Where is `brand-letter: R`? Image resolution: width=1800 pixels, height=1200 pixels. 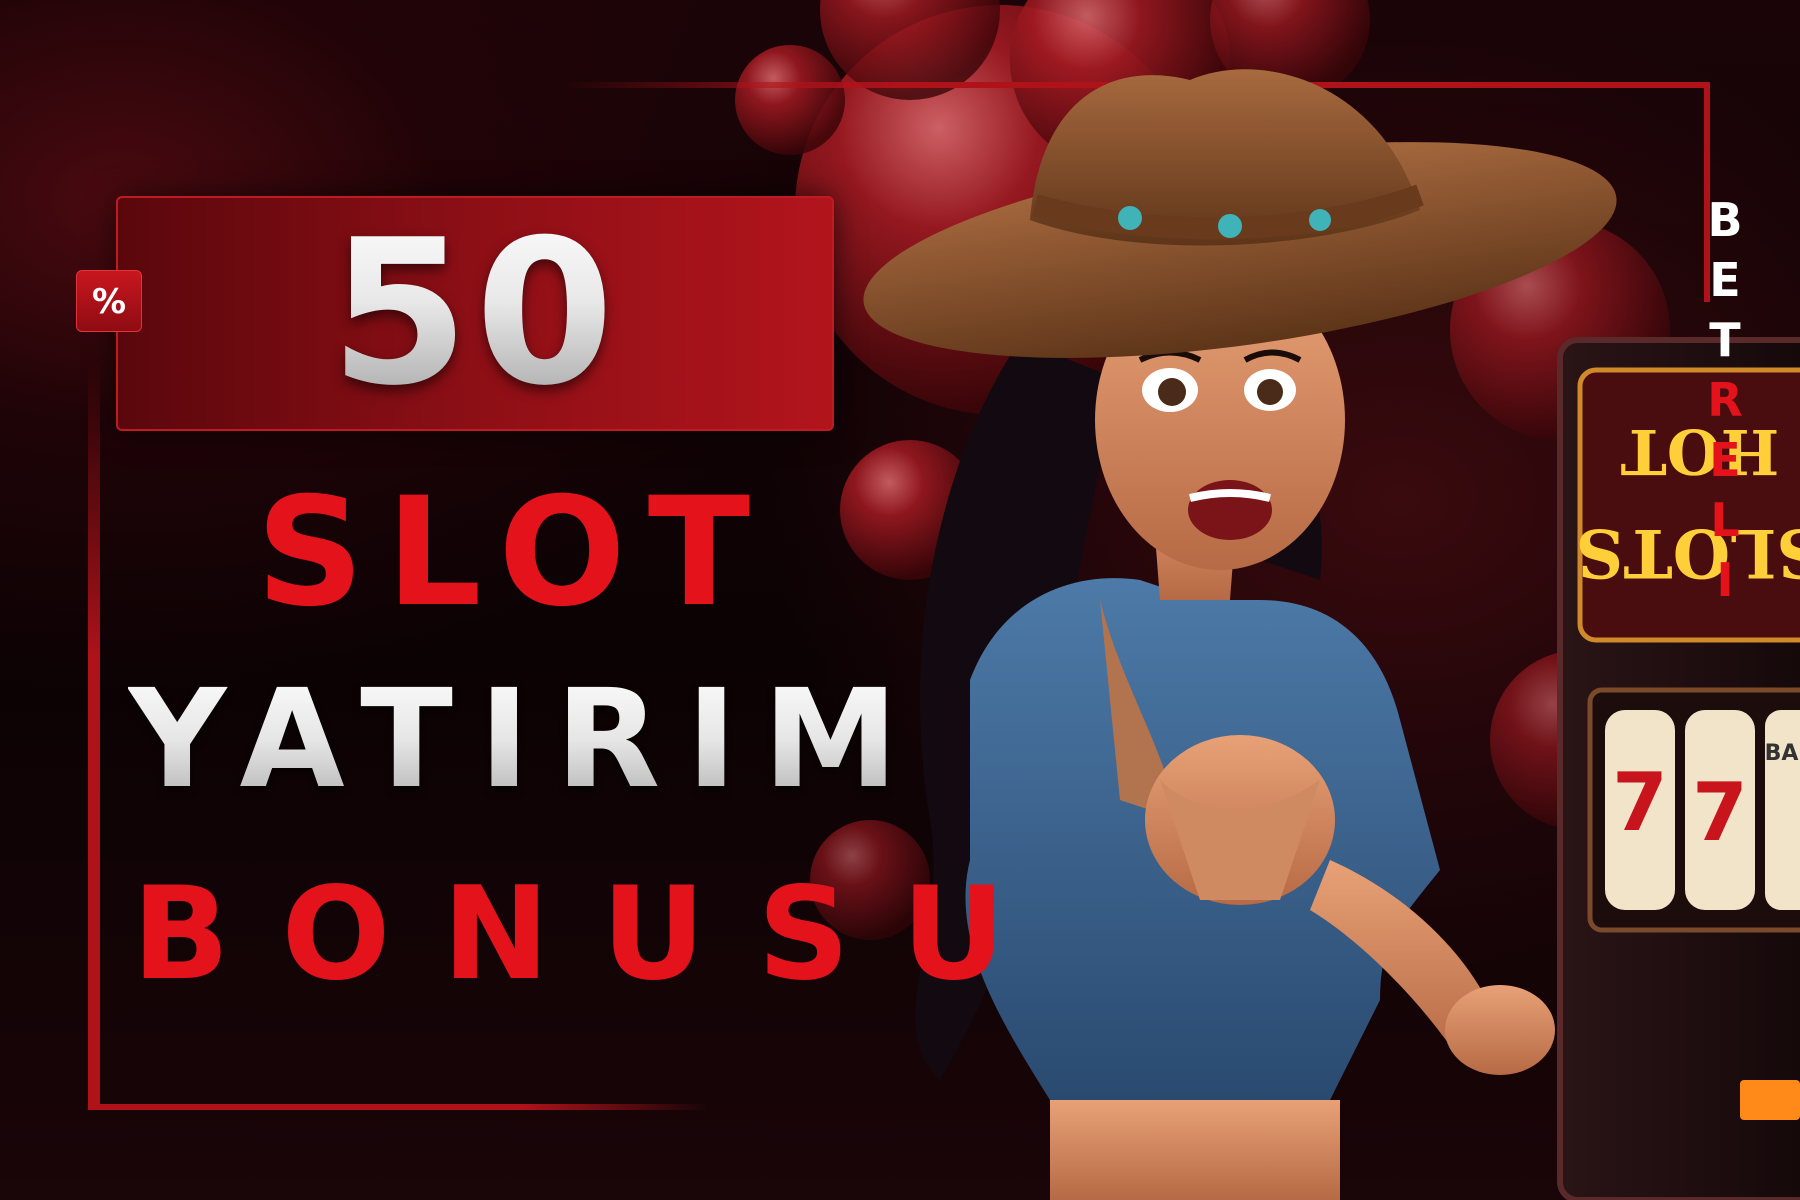 brand-letter: R is located at coordinates (1725, 400).